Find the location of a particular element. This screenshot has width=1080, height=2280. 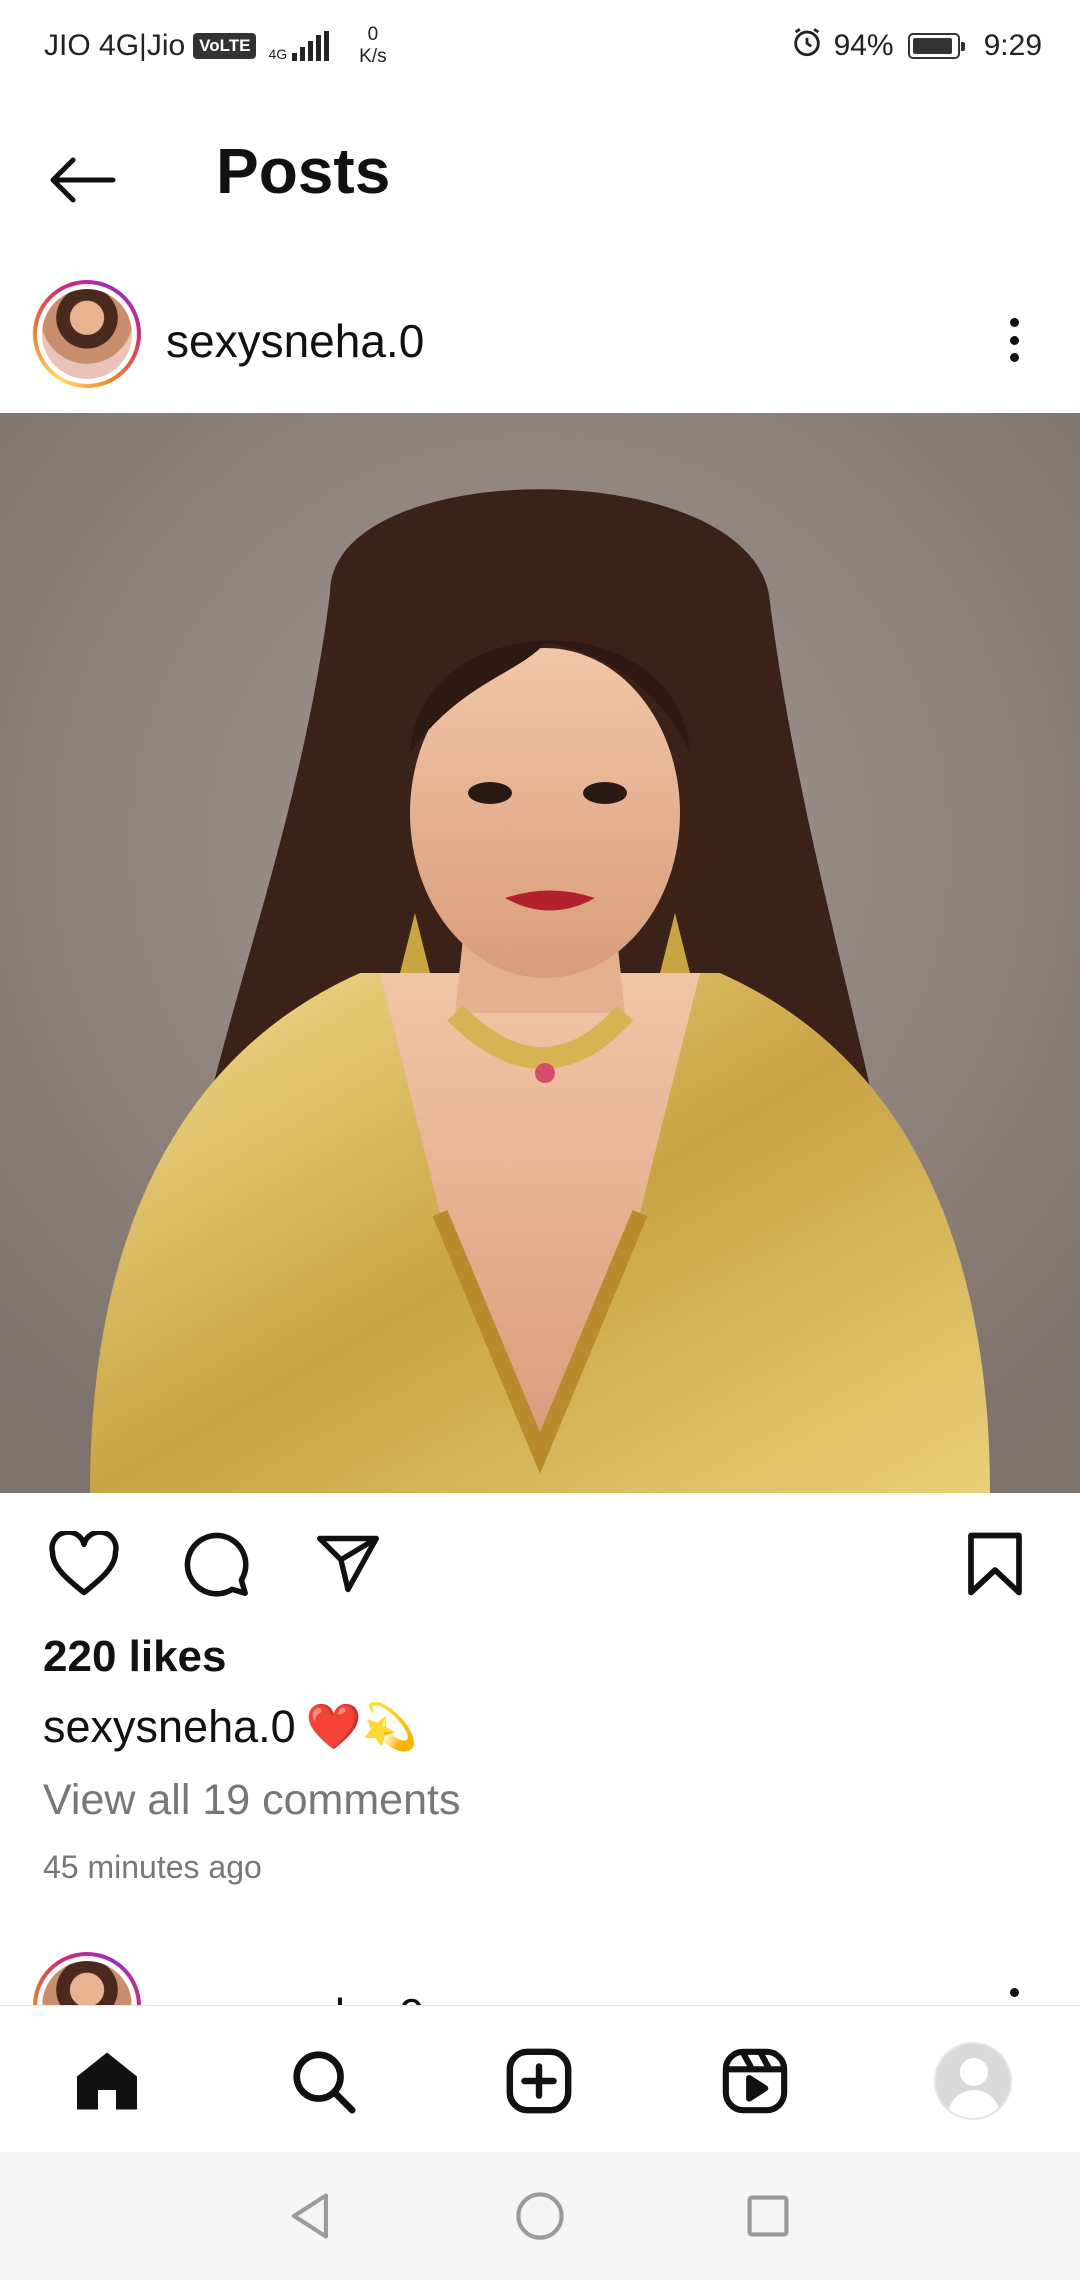

share-icon is located at coordinates (348, 1564).